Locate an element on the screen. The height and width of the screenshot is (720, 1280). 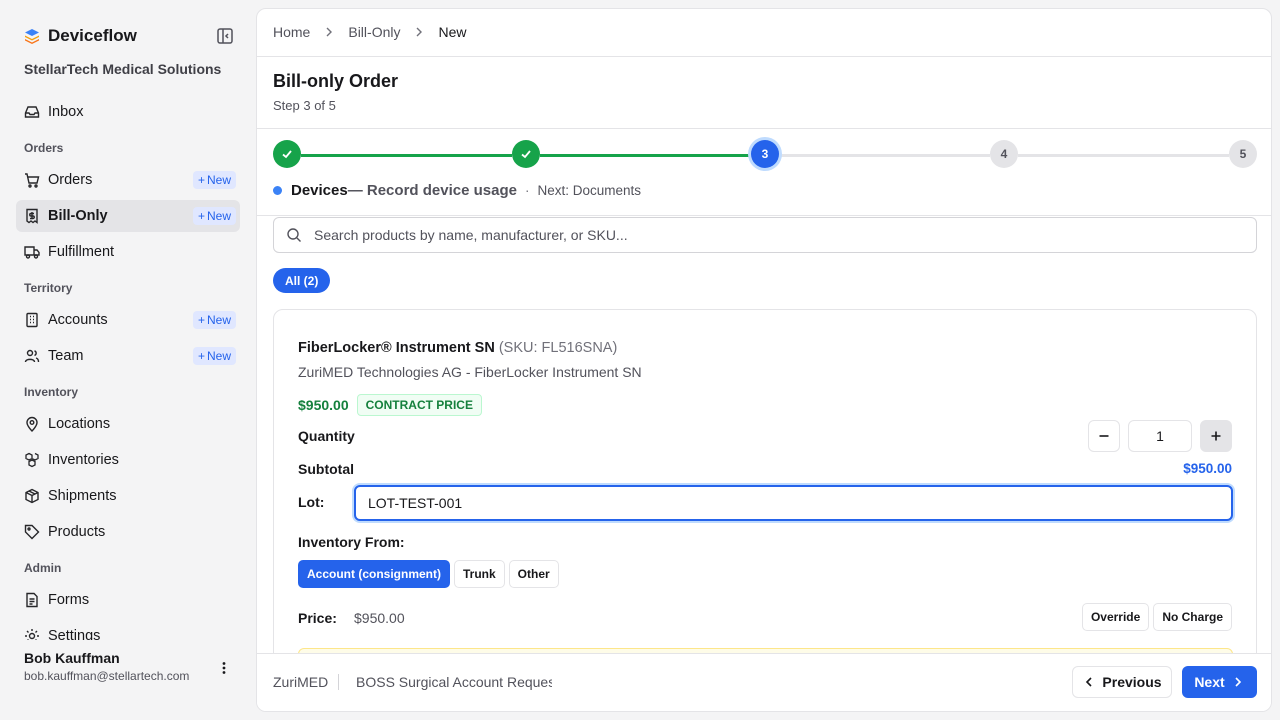
sidebar-scroll-clip: Settings is located at coordinates (128, 630).